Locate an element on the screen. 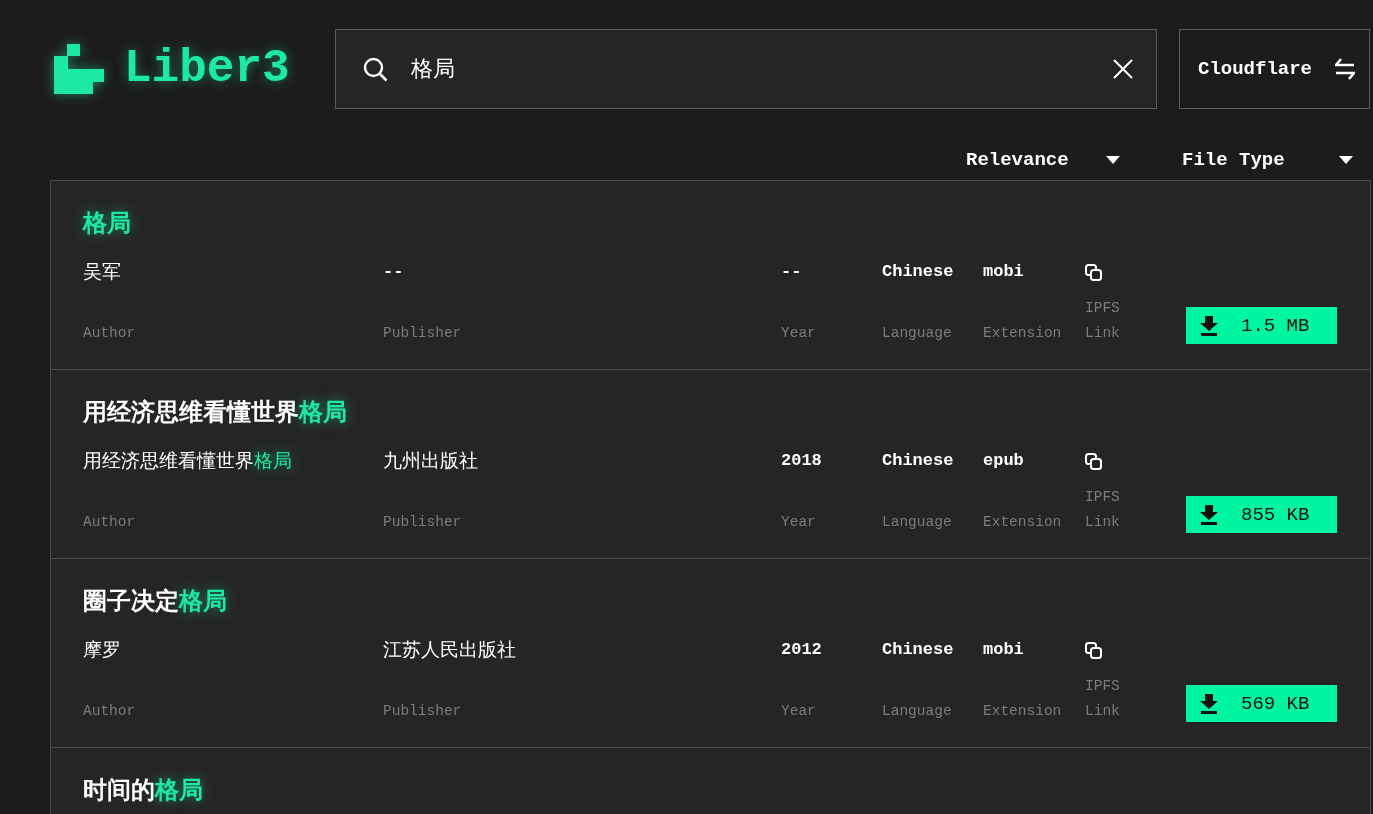  book-title: 格局 is located at coordinates (107, 223).